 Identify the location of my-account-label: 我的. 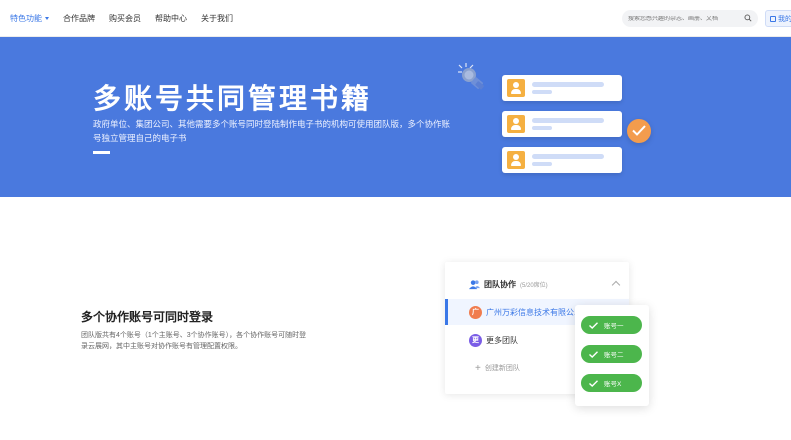
(784, 19).